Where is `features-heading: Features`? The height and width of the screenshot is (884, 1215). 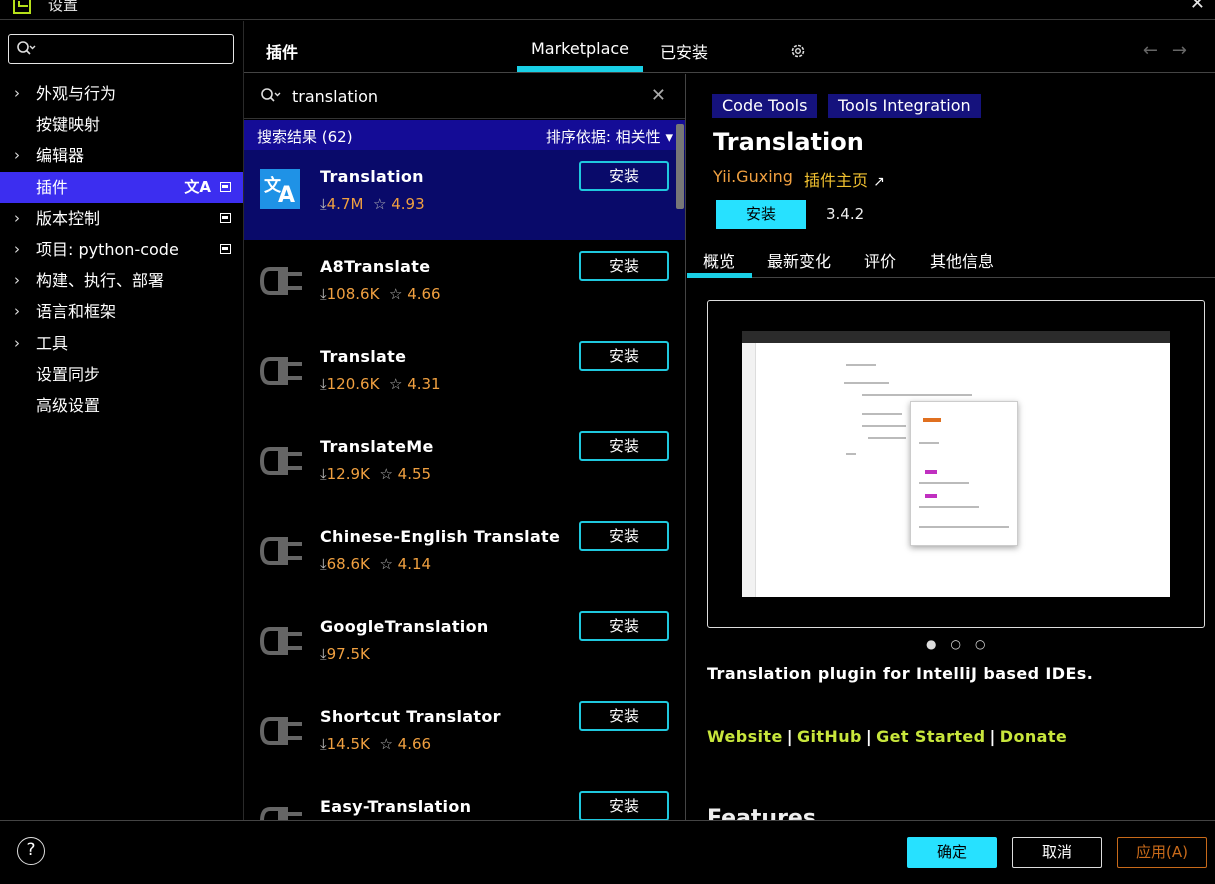 features-heading: Features is located at coordinates (761, 813).